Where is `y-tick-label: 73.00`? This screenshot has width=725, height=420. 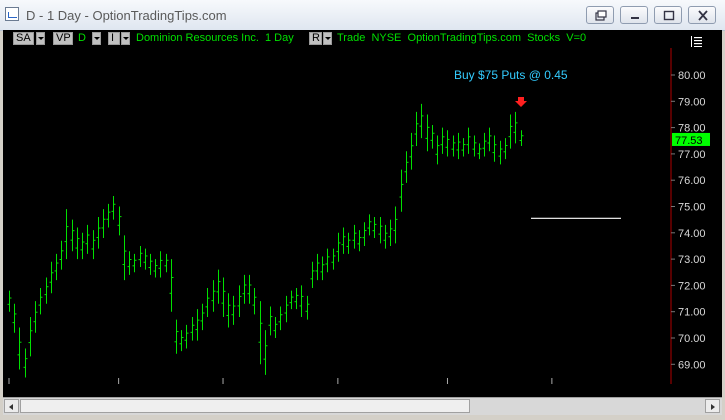
y-tick-label: 73.00 is located at coordinates (692, 260).